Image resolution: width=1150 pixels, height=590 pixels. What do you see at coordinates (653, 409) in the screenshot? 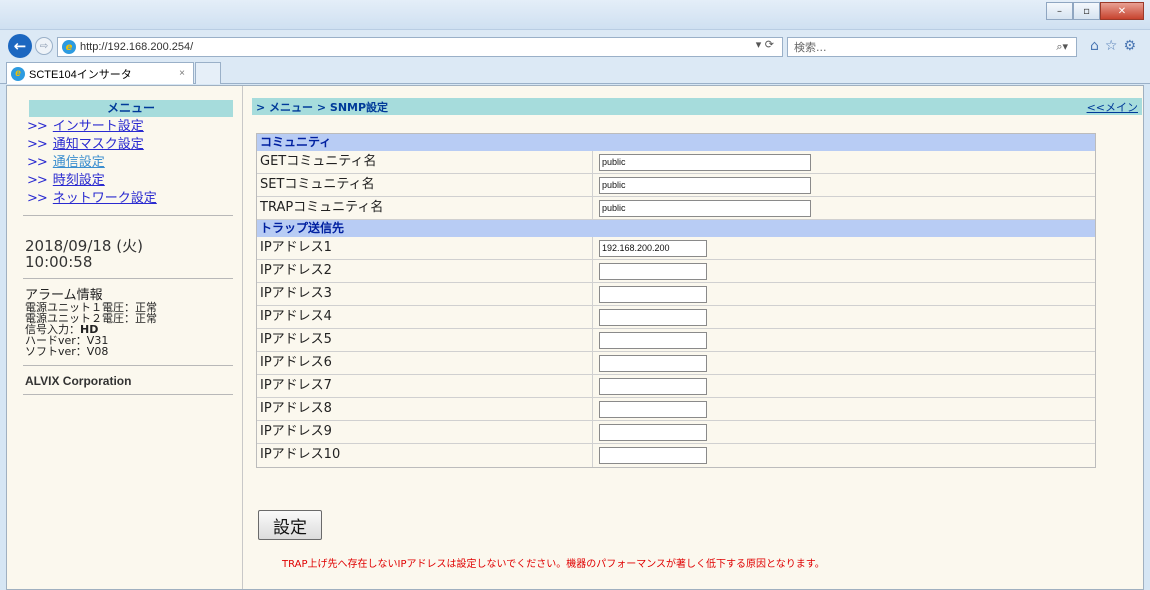
I see `ip-address-8-input` at bounding box center [653, 409].